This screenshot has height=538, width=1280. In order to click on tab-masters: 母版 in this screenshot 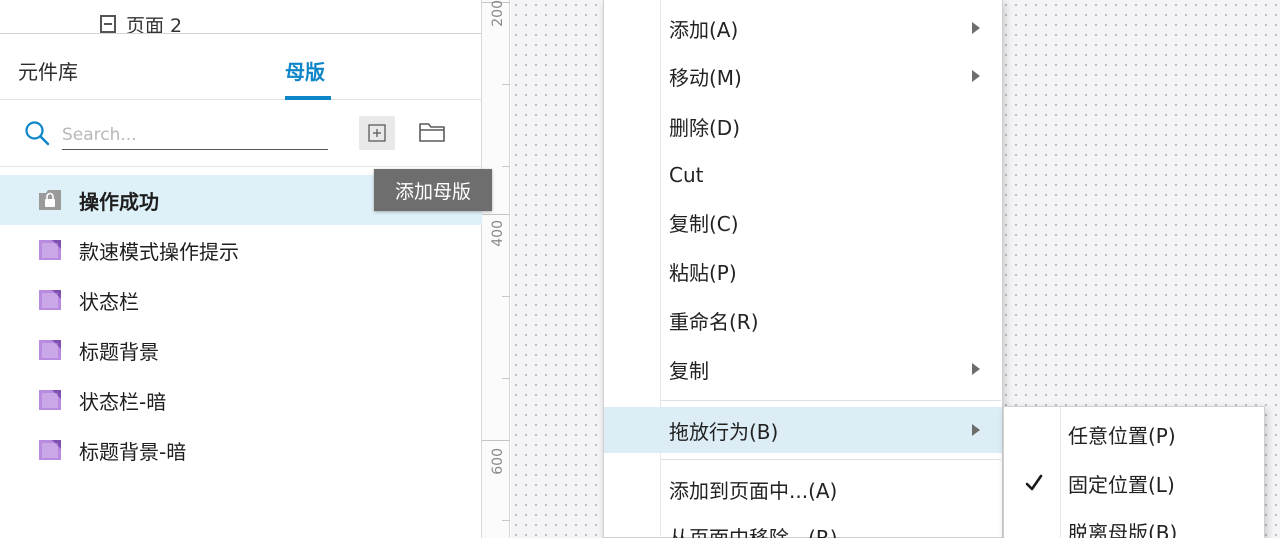, I will do `click(305, 70)`.